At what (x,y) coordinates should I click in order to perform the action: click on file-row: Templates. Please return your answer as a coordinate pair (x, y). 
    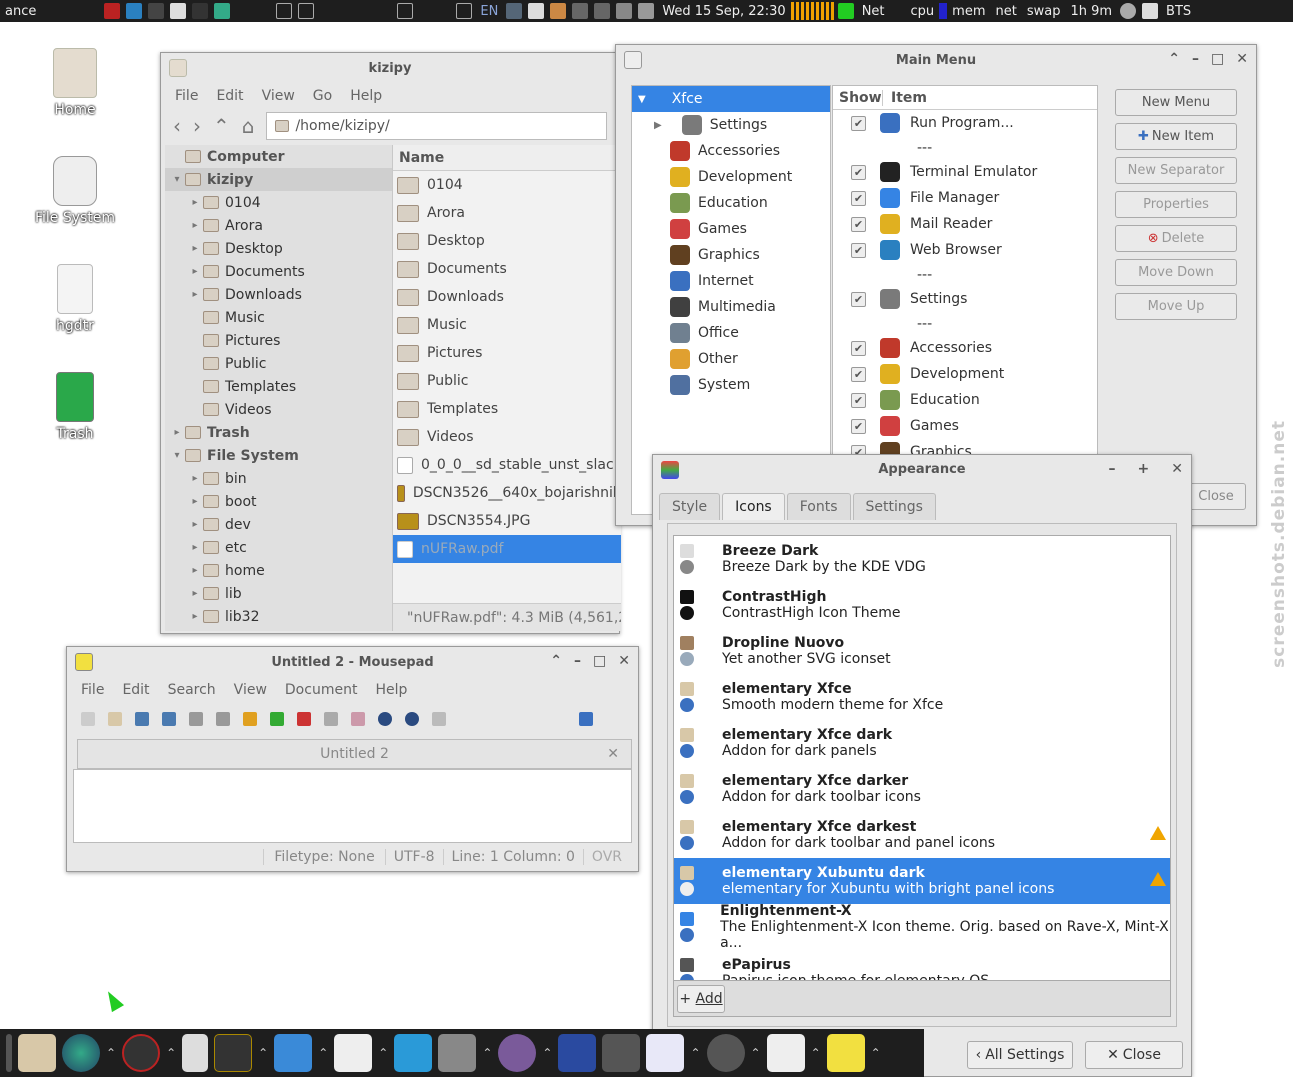
    Looking at the image, I should click on (507, 409).